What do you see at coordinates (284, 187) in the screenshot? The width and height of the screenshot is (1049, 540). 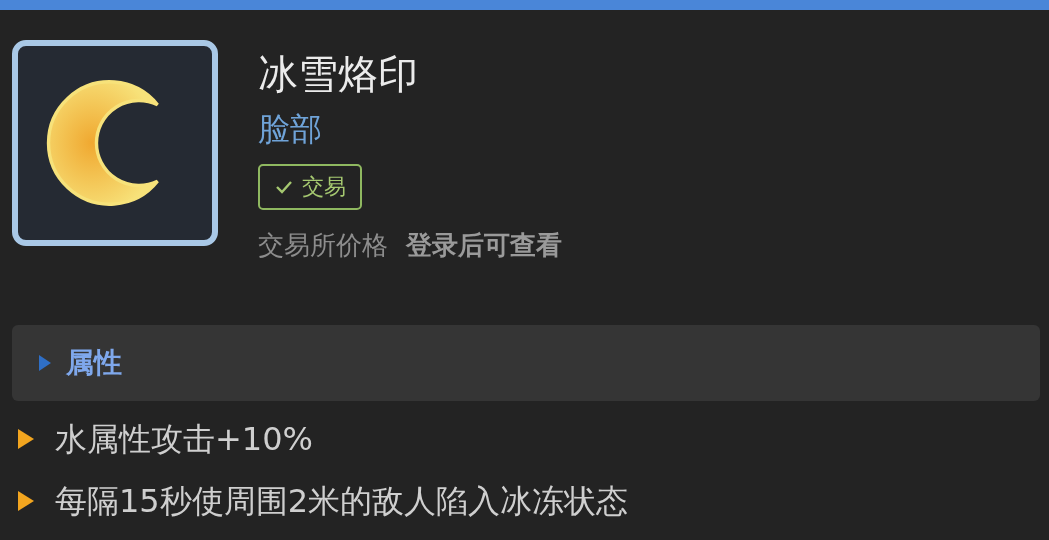 I see `check-icon` at bounding box center [284, 187].